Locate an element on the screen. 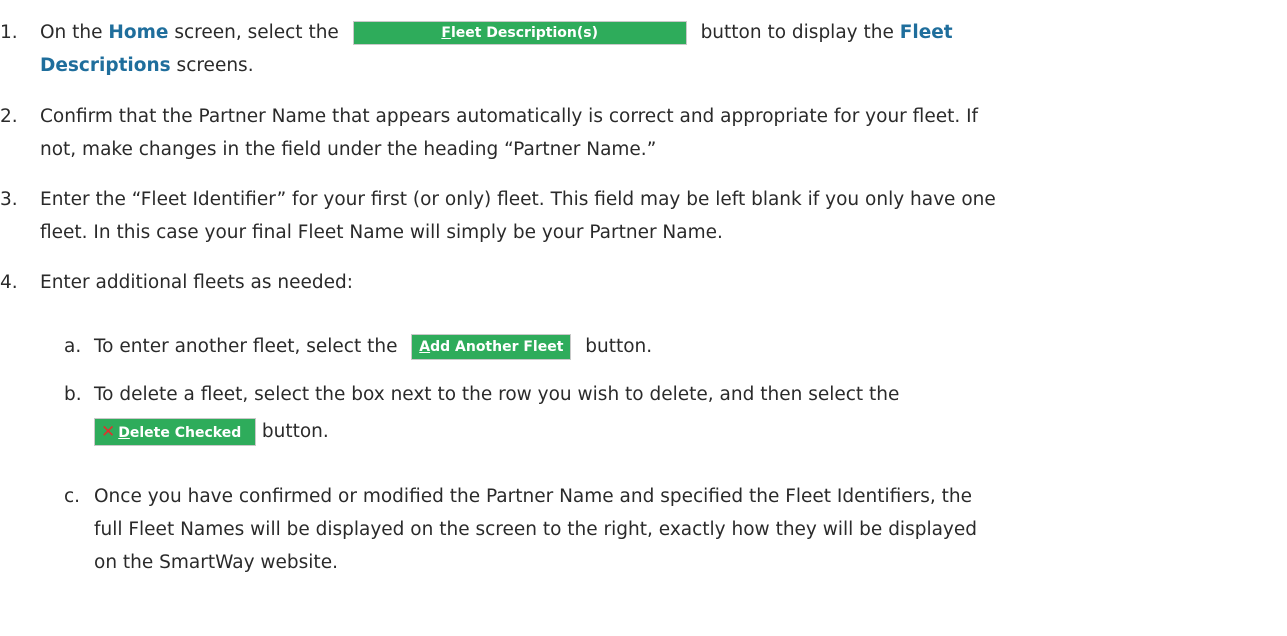 This screenshot has width=1287, height=636. delete-x-icon: ✕ is located at coordinates (108, 432).